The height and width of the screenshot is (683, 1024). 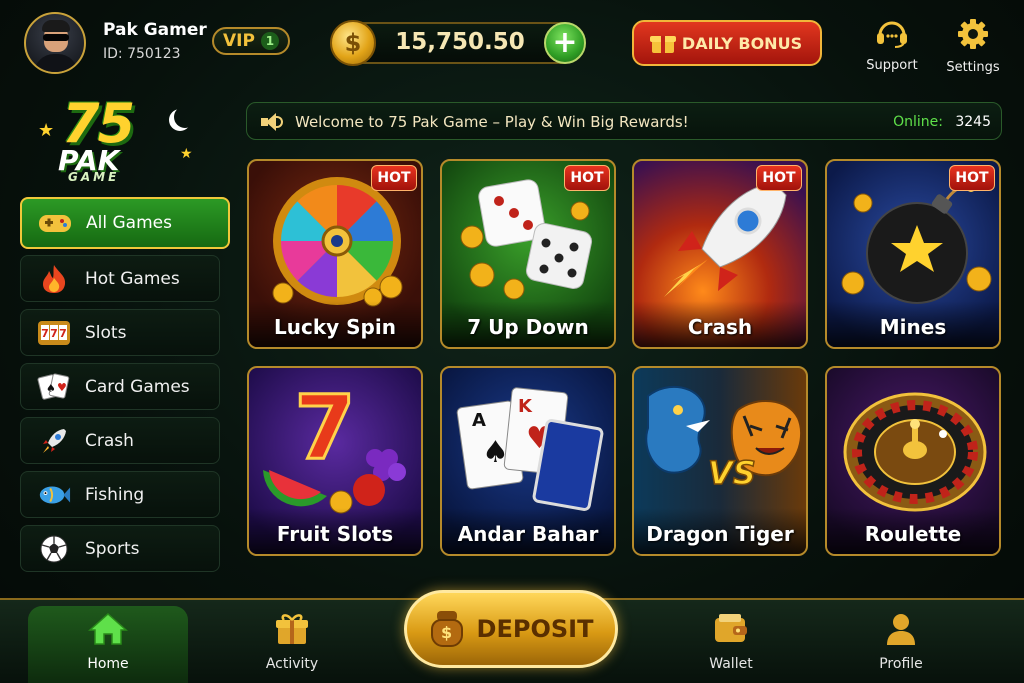 I want to click on support-button: Support, so click(x=892, y=45).